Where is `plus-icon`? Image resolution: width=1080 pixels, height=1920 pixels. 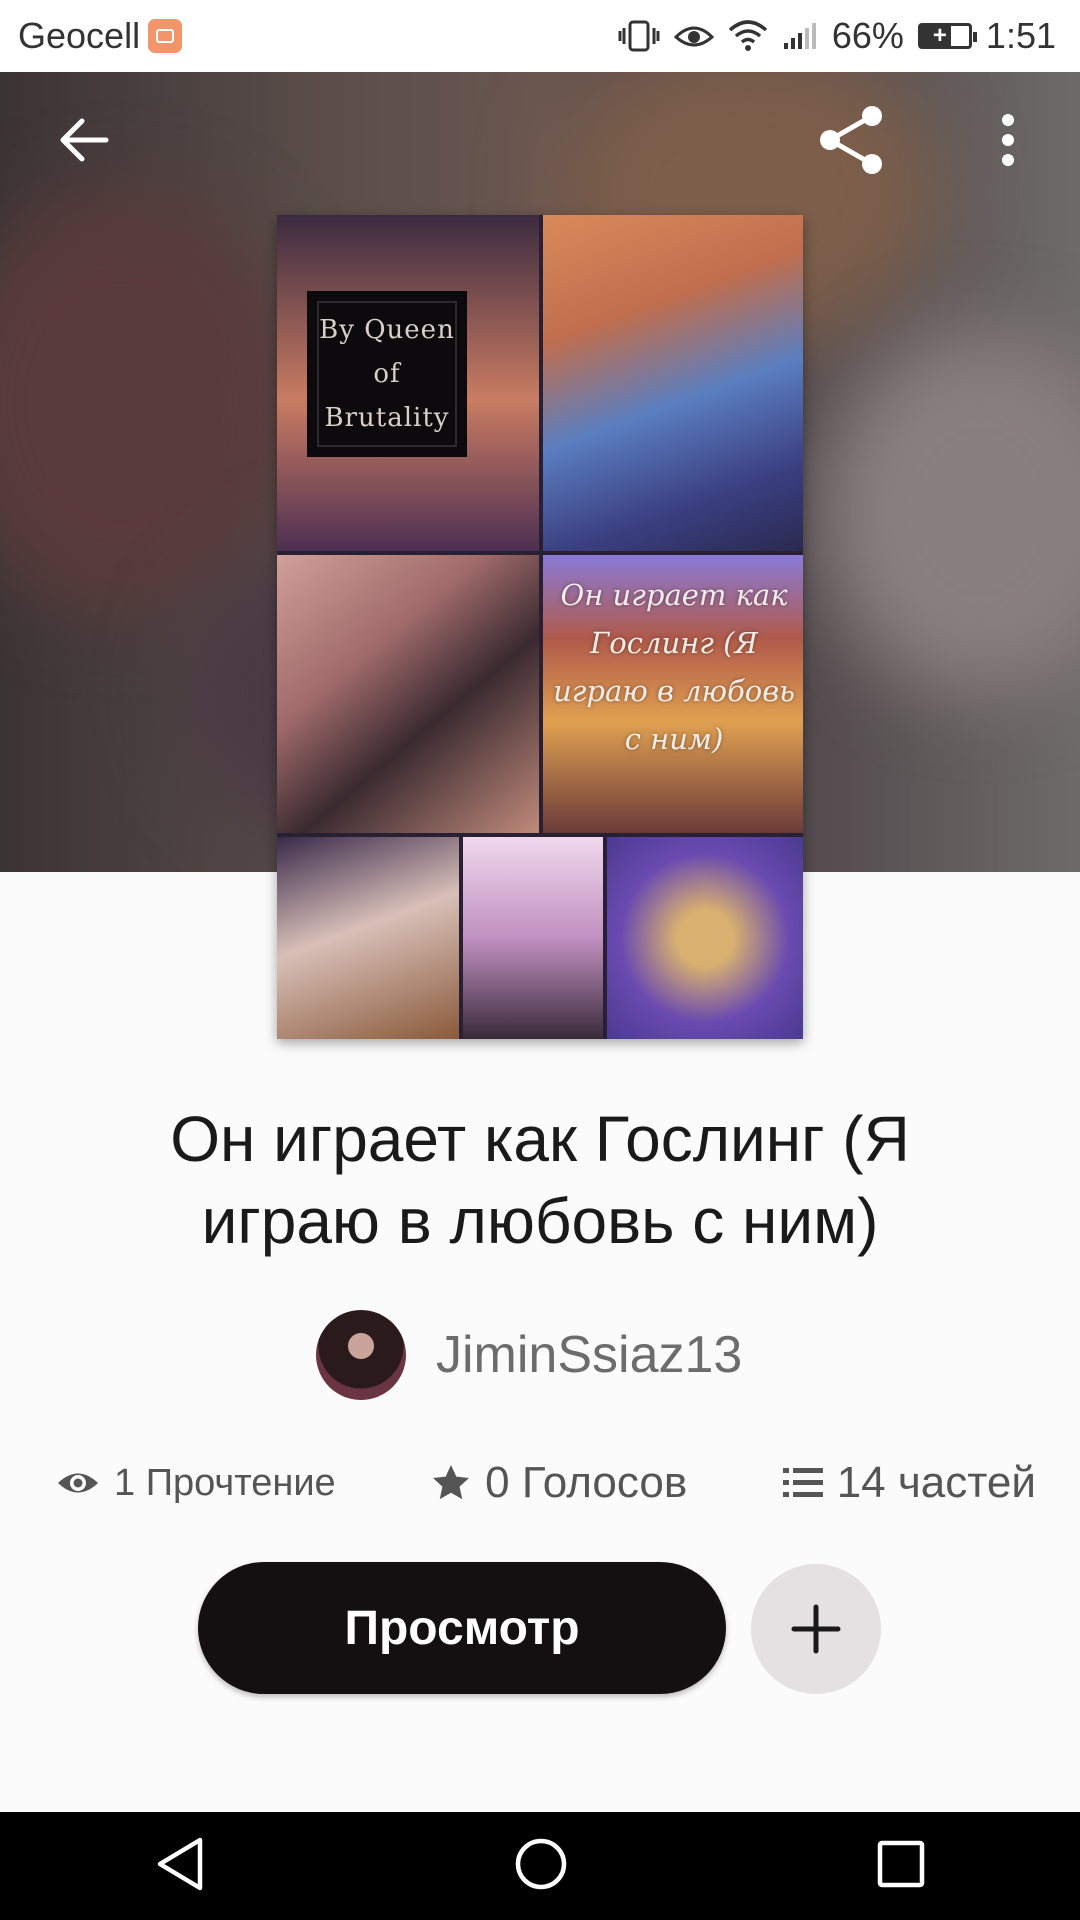 plus-icon is located at coordinates (816, 1629).